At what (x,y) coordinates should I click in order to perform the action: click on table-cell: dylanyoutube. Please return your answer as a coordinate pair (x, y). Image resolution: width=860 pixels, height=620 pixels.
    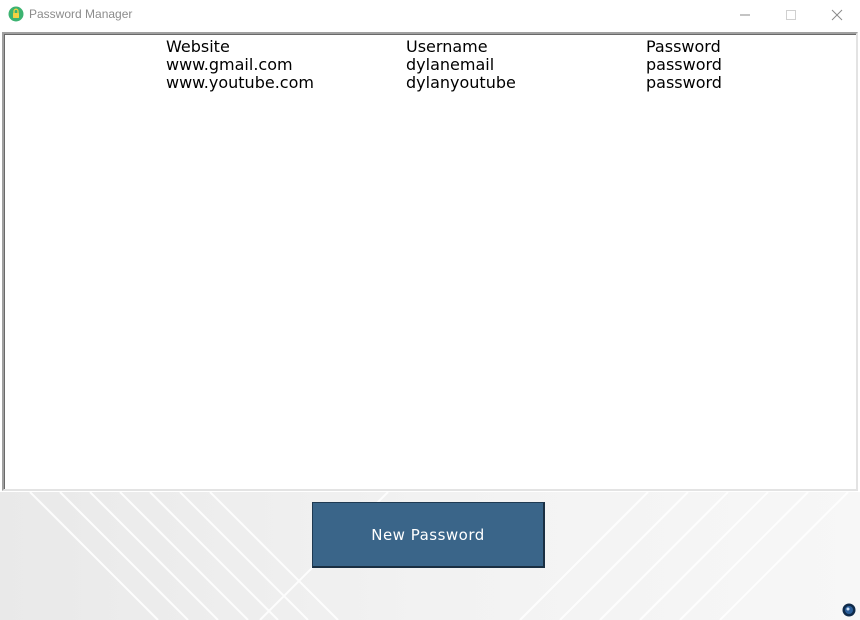
    Looking at the image, I should click on (461, 82).